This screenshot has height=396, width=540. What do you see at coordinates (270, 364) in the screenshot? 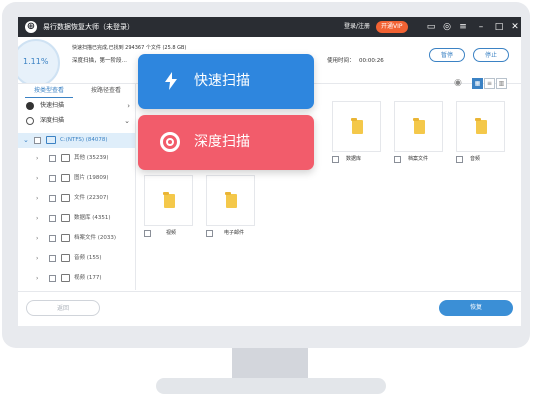
I see `monitor-neck` at bounding box center [270, 364].